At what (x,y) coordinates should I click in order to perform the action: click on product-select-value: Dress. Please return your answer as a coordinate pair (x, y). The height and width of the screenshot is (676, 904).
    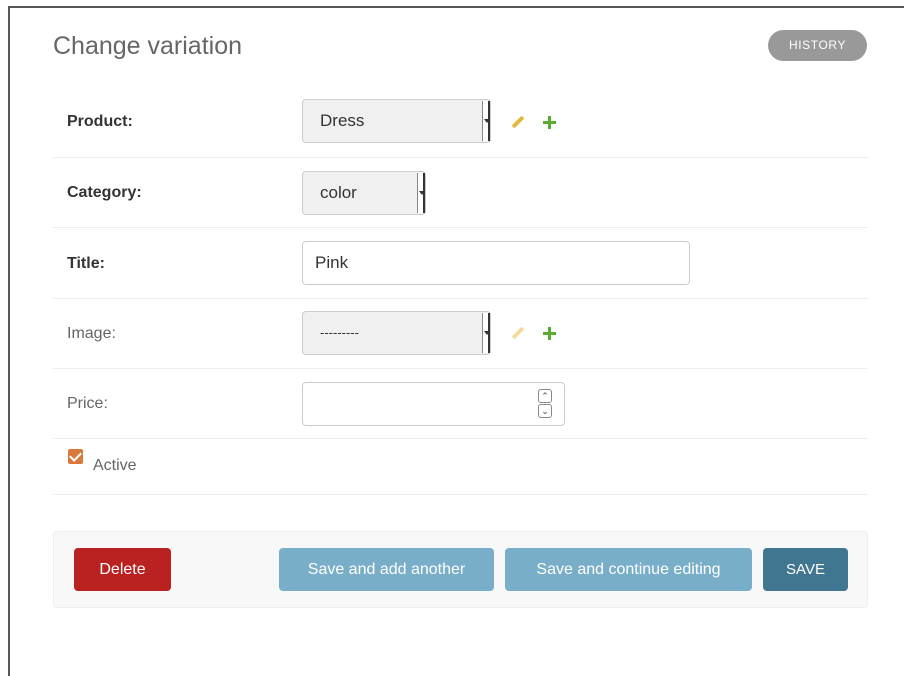
    Looking at the image, I should click on (342, 120).